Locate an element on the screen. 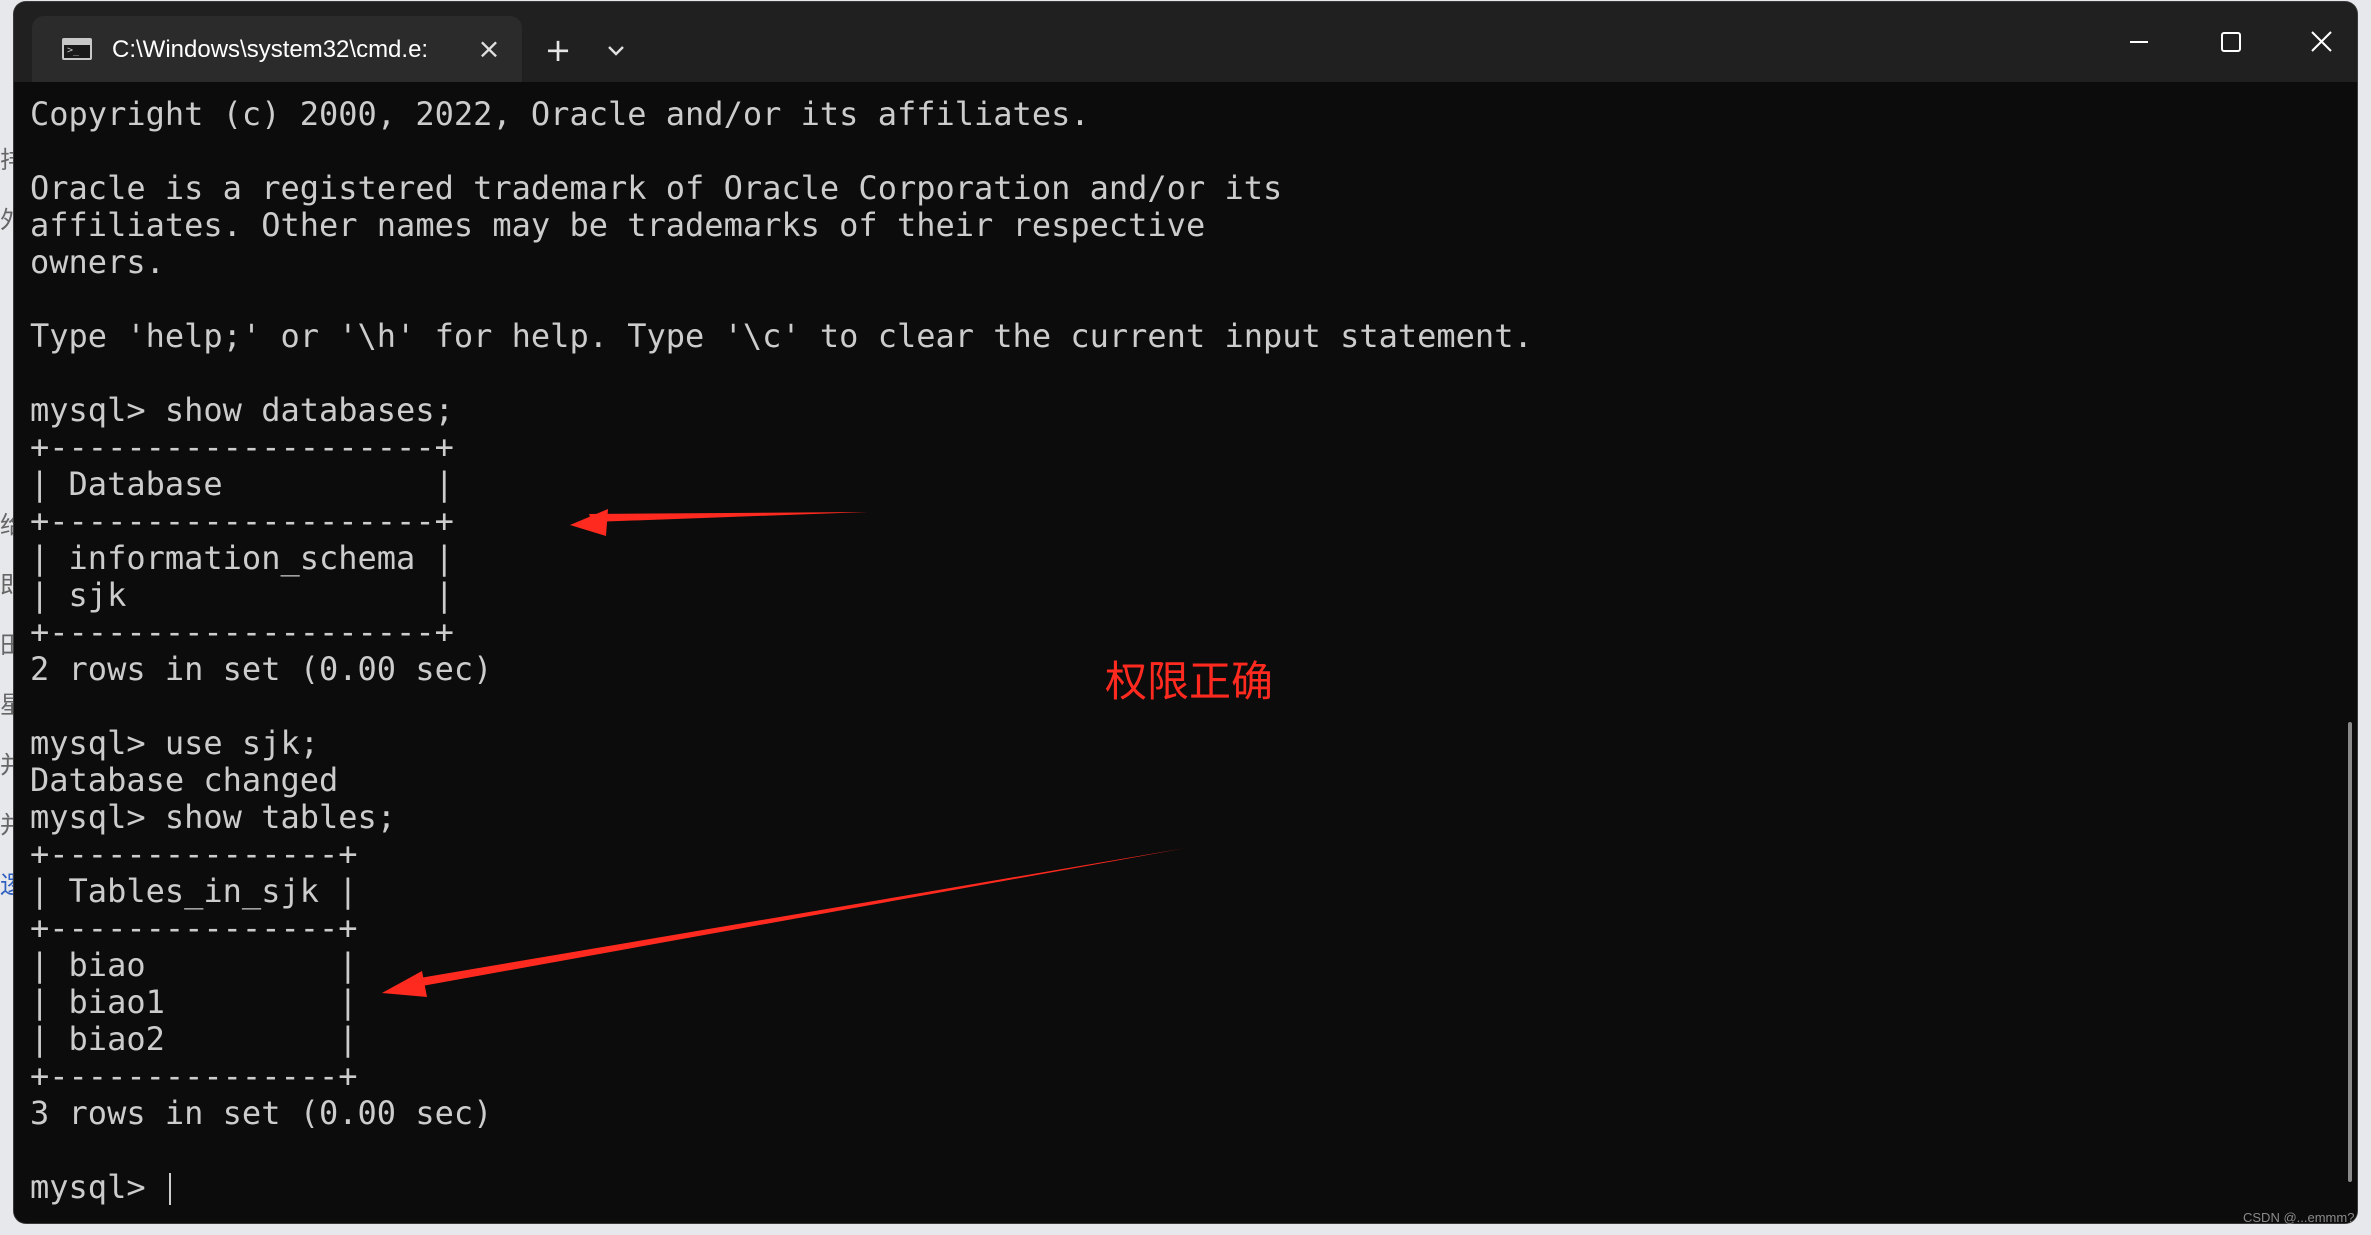 The width and height of the screenshot is (2371, 1235). console-line: owners. is located at coordinates (97, 262).